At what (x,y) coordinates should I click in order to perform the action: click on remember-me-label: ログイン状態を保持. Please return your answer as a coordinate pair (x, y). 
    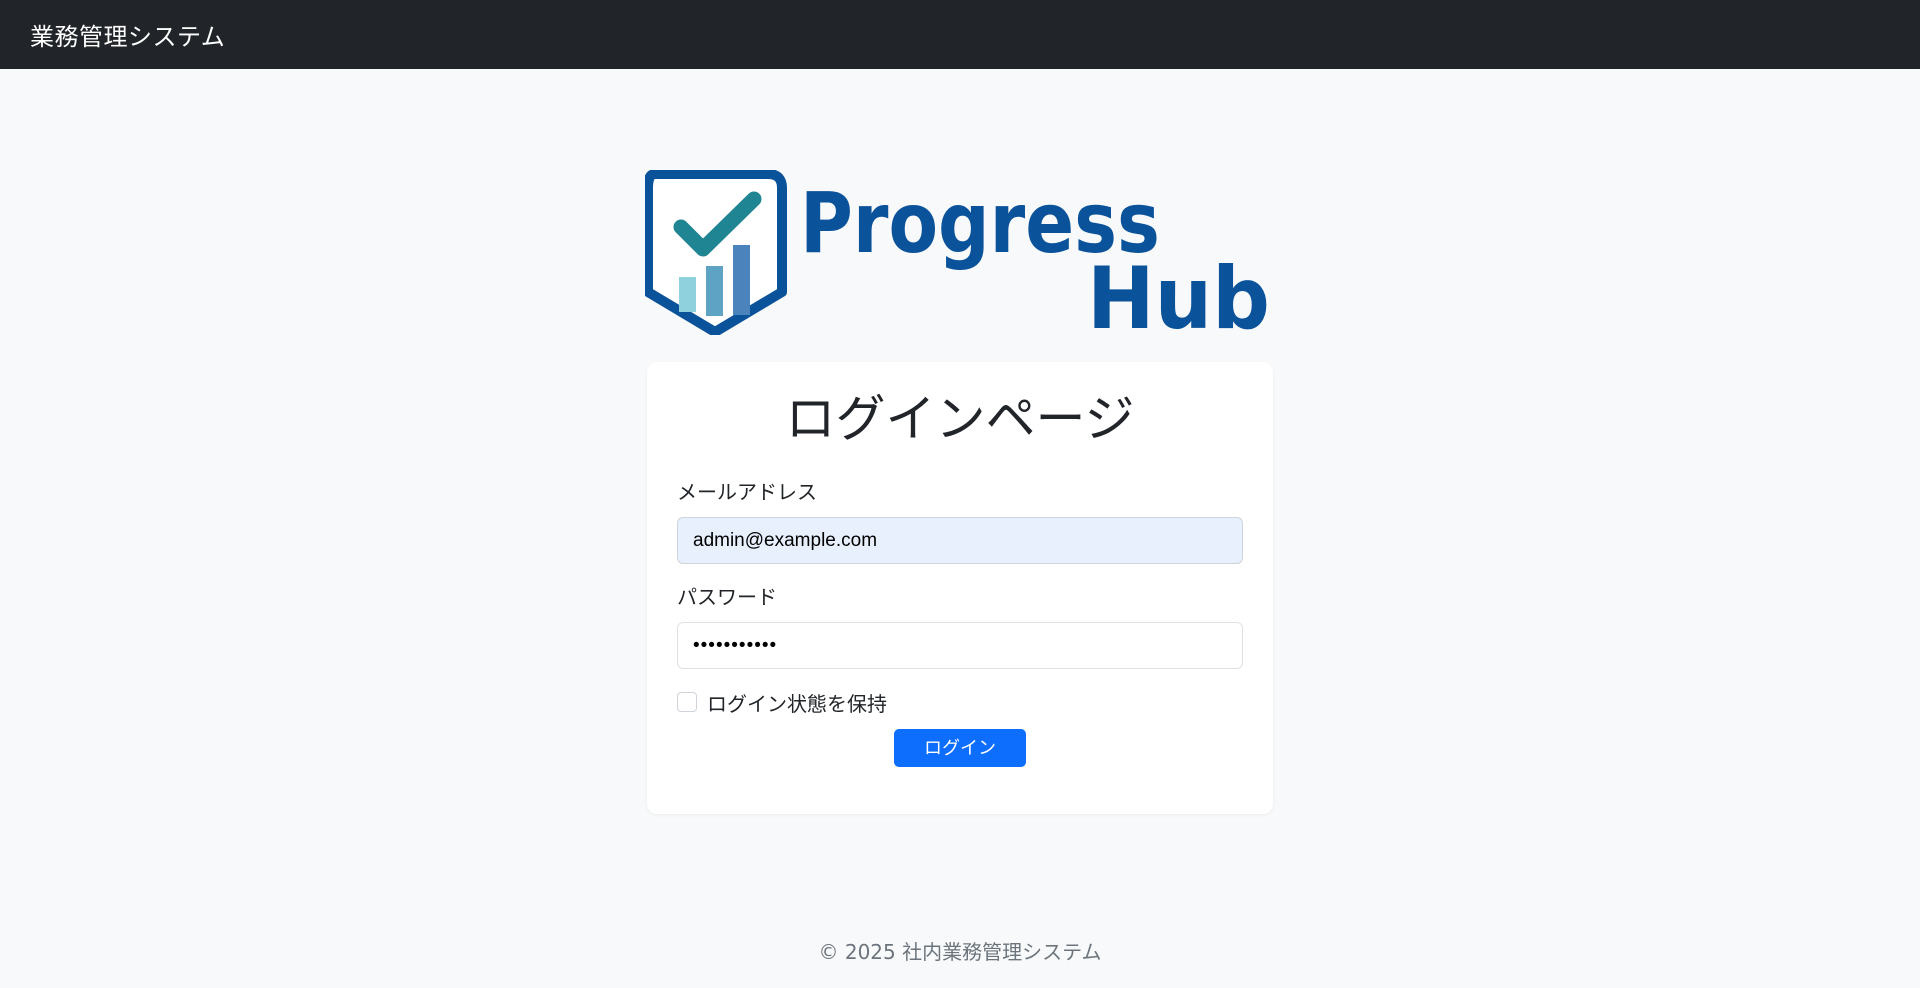
    Looking at the image, I should click on (797, 702).